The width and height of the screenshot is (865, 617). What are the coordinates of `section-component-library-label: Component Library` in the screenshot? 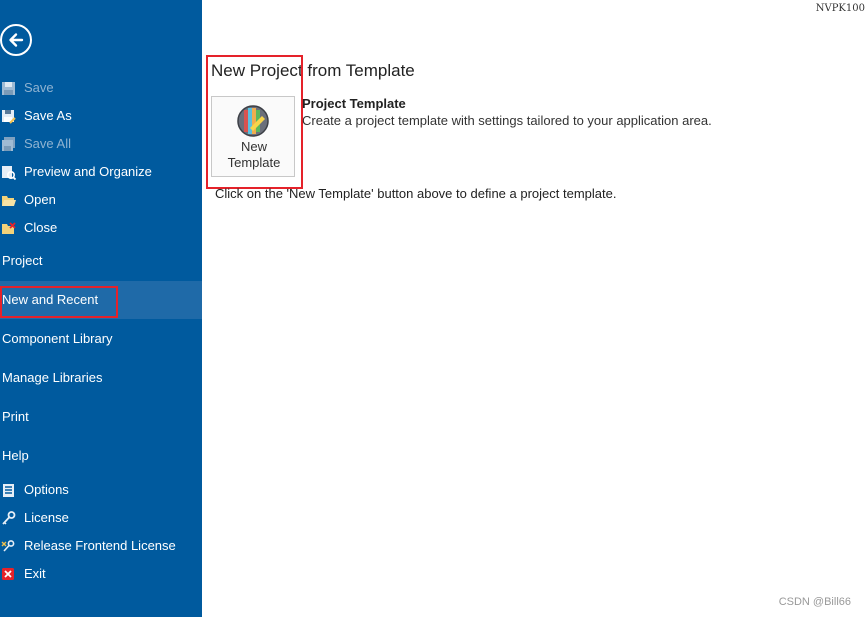 It's located at (57, 338).